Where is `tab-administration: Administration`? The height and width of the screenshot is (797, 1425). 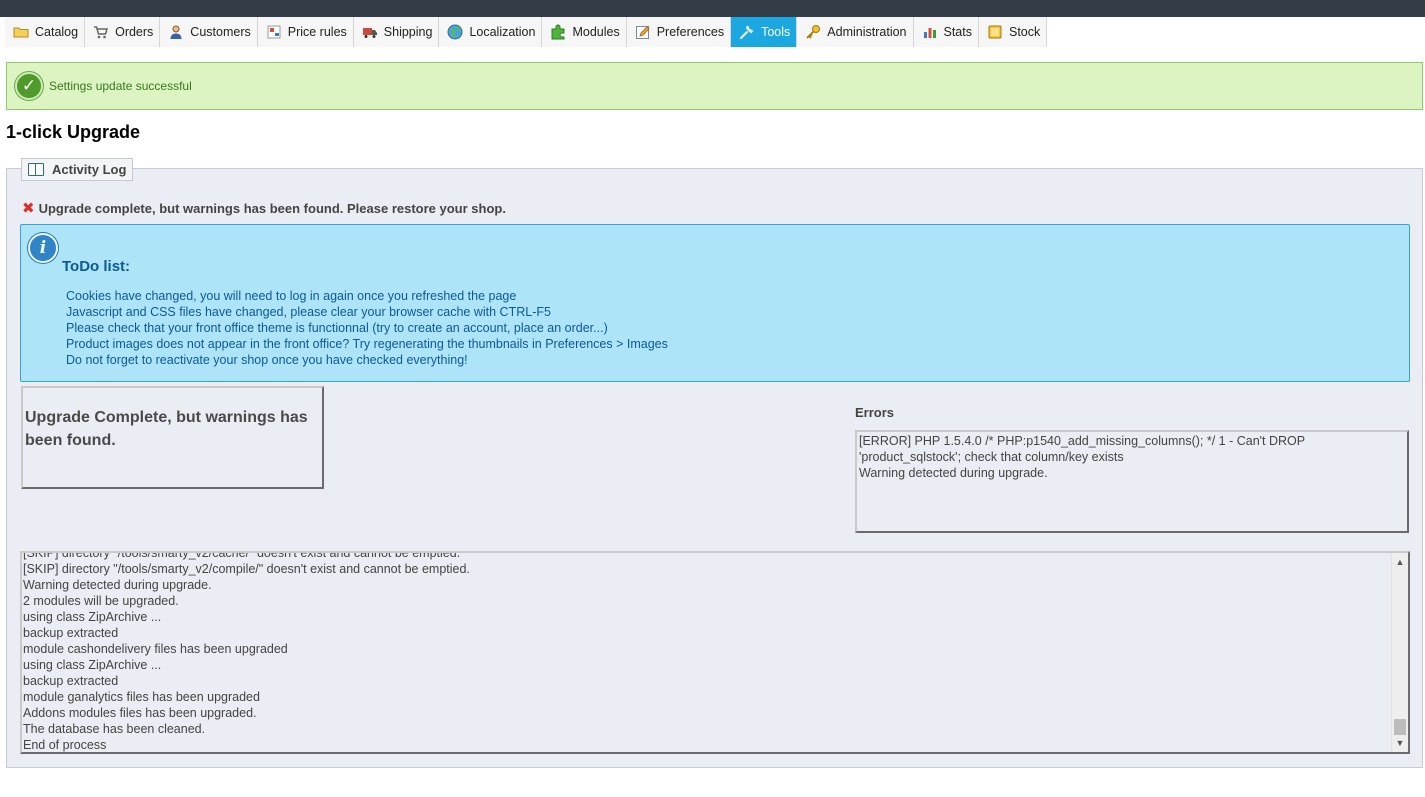
tab-administration: Administration is located at coordinates (855, 32).